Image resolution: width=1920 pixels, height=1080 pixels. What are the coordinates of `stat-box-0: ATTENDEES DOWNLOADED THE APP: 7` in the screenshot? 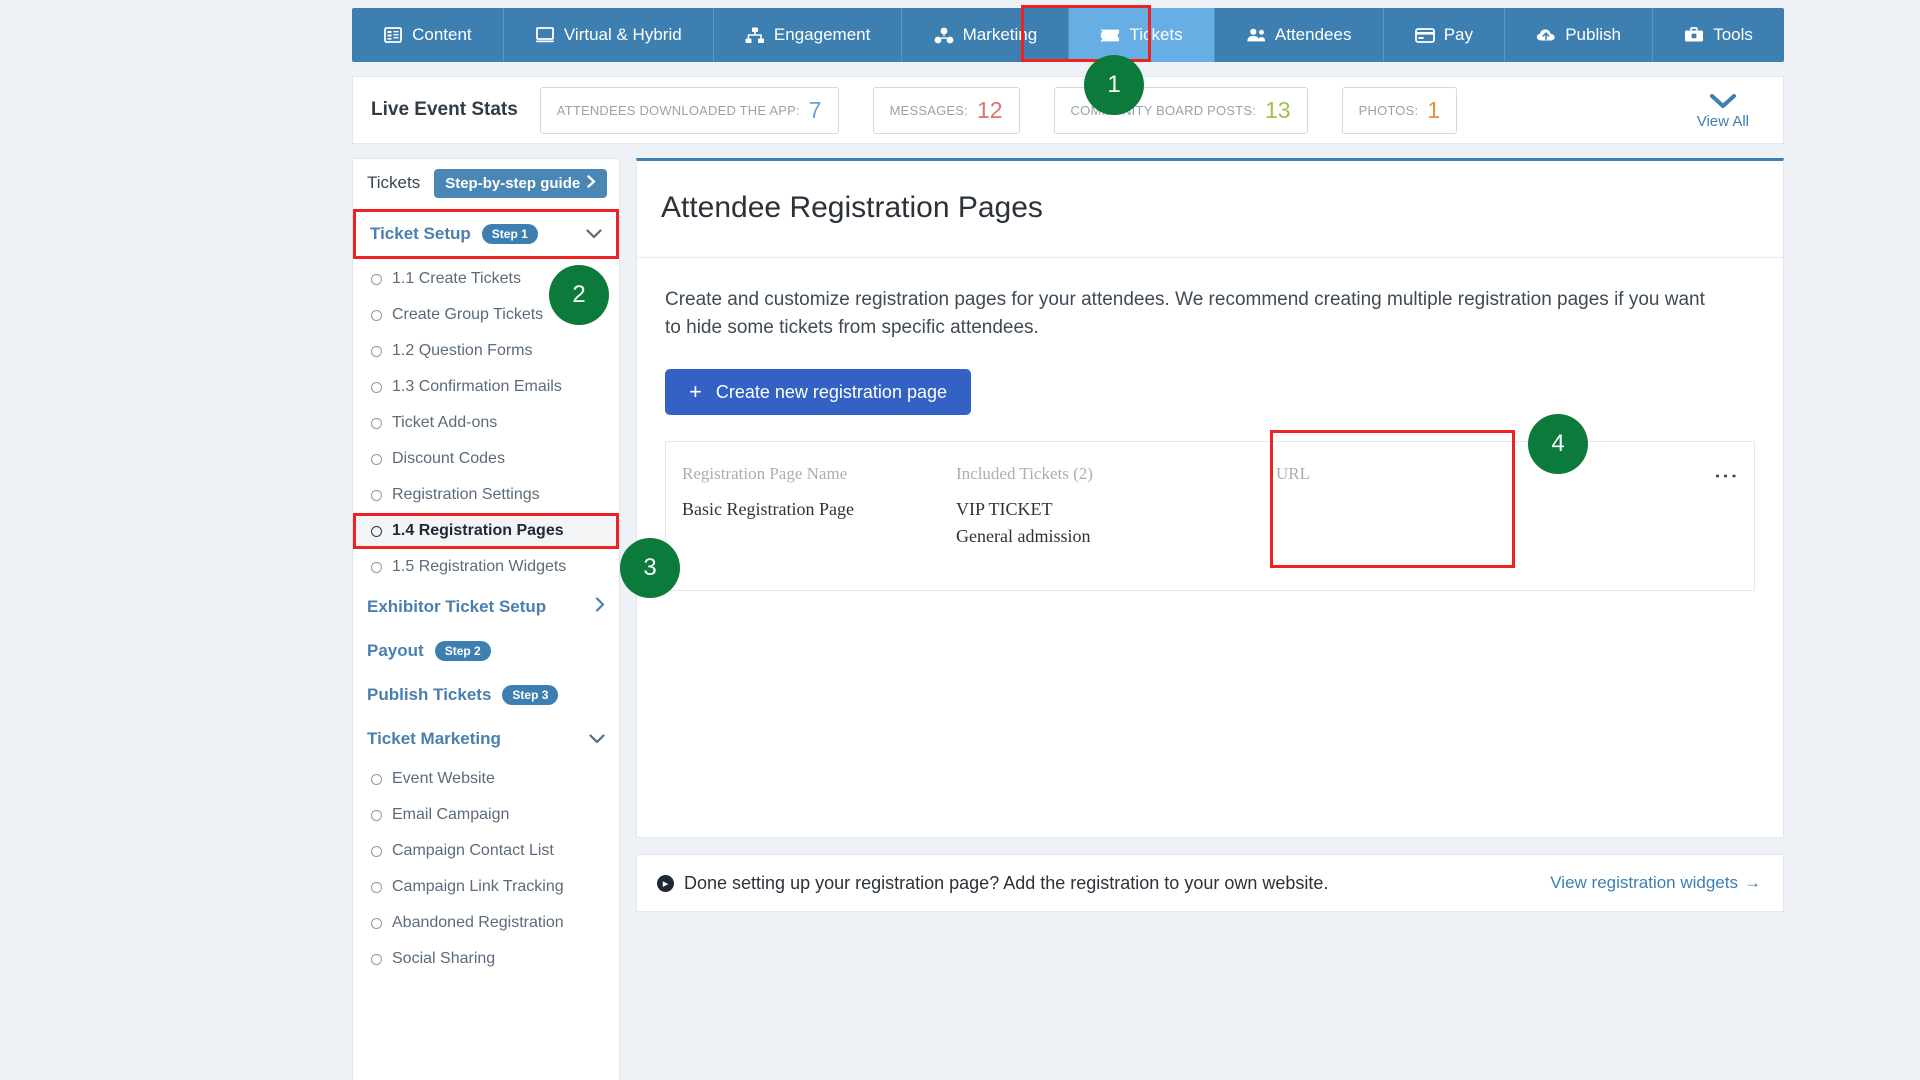 It's located at (689, 110).